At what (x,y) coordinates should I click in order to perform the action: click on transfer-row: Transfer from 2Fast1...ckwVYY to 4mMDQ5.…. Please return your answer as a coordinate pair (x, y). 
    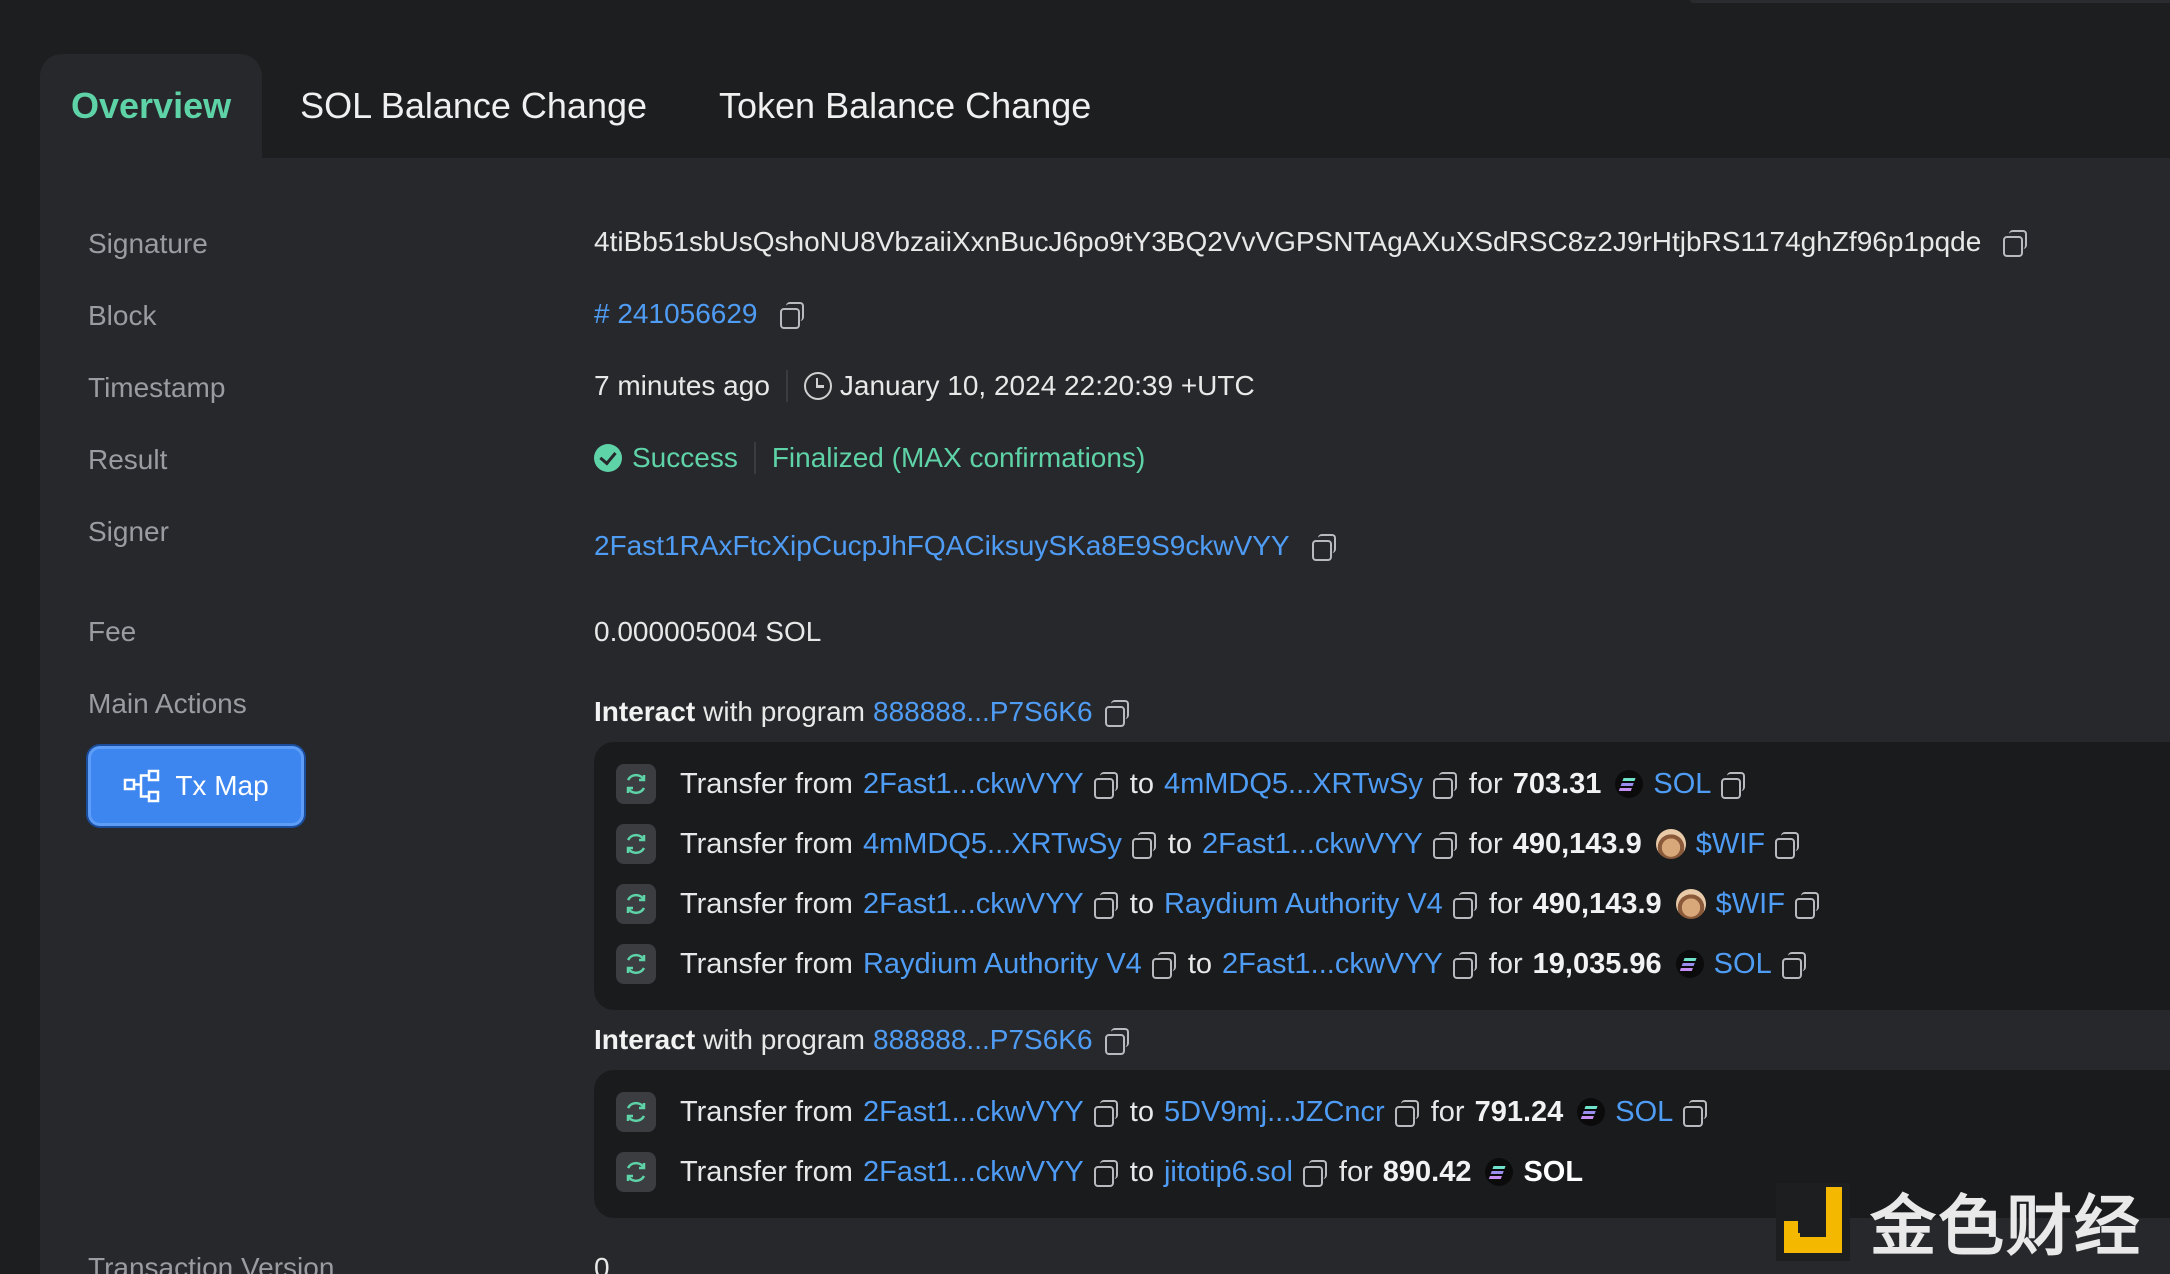
    Looking at the image, I should click on (1181, 784).